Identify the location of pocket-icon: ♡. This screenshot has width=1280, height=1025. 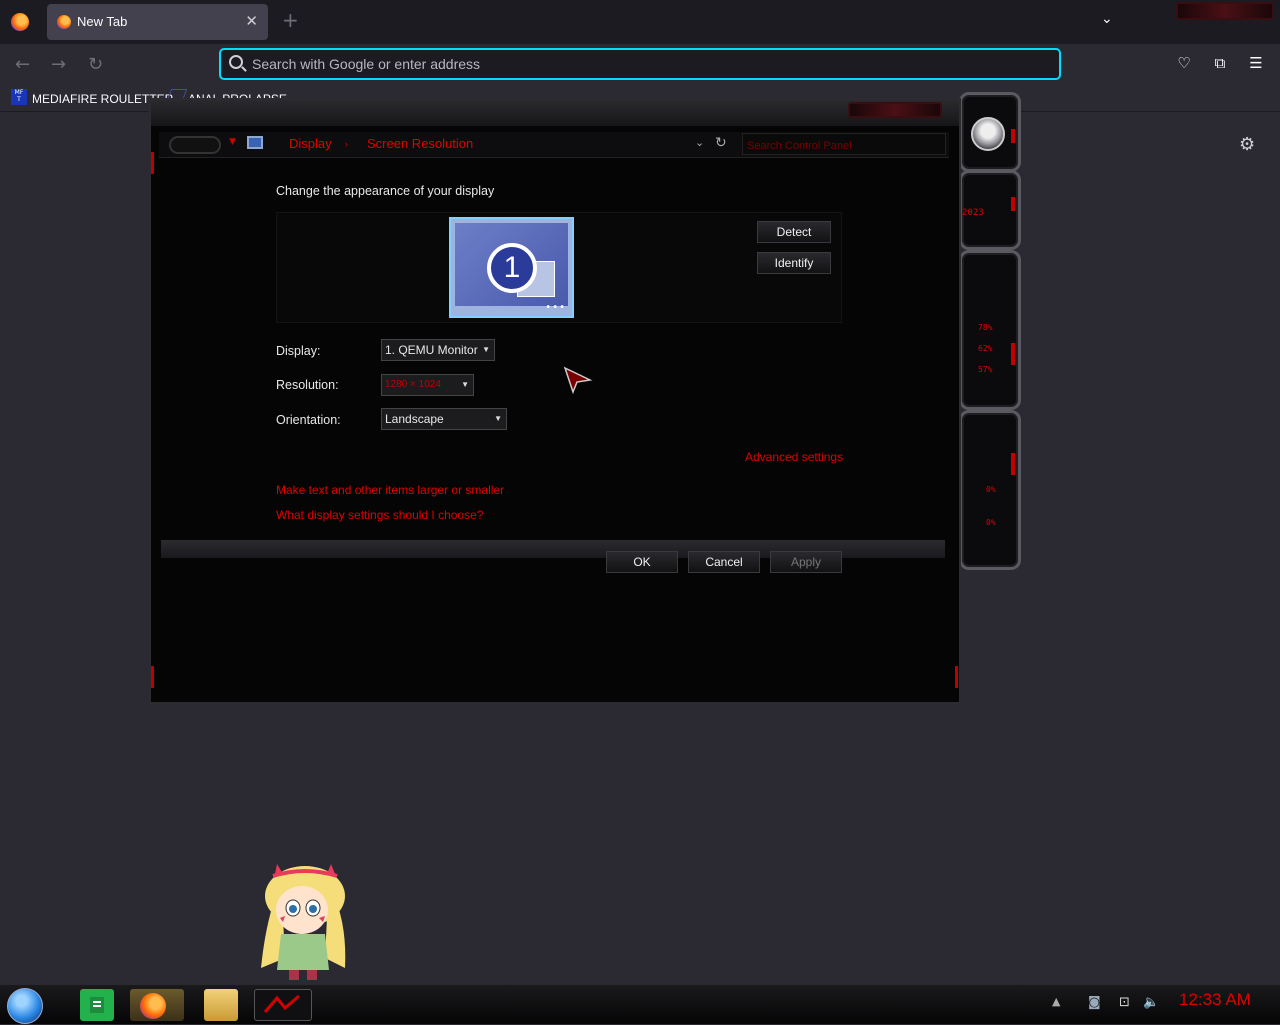
(1184, 63).